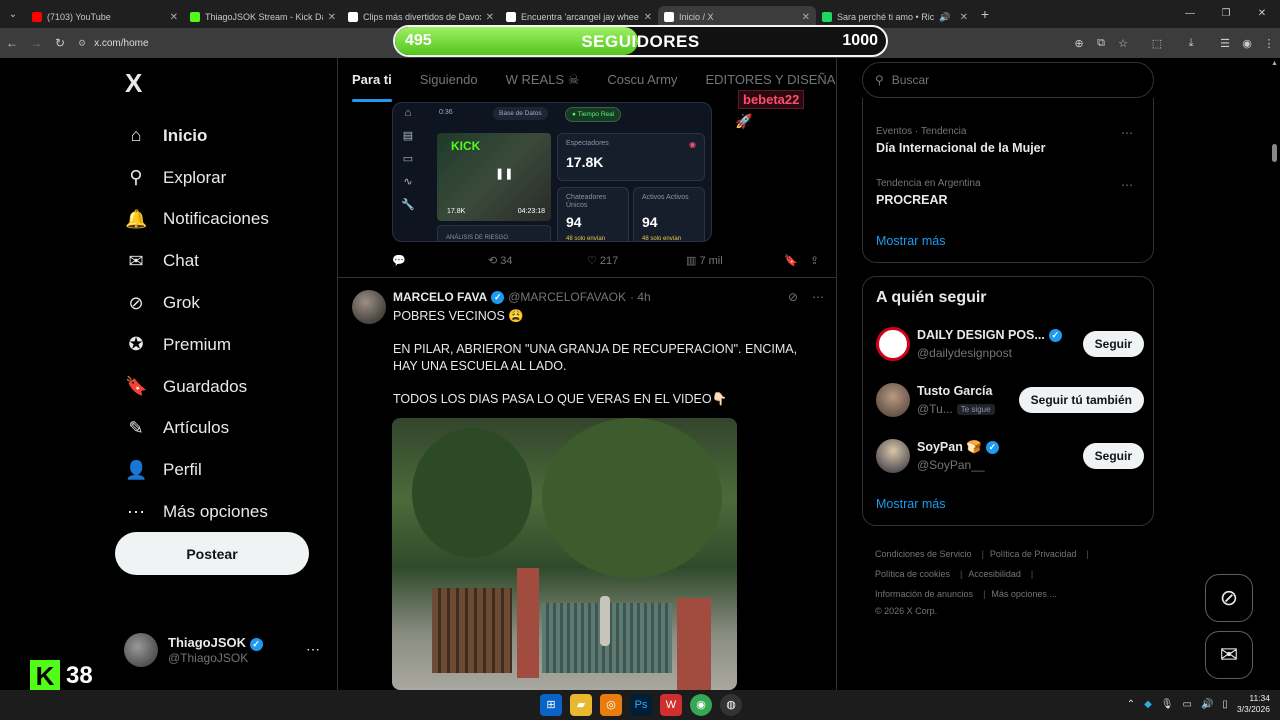  What do you see at coordinates (60, 43) in the screenshot?
I see `reload-icon: ↻` at bounding box center [60, 43].